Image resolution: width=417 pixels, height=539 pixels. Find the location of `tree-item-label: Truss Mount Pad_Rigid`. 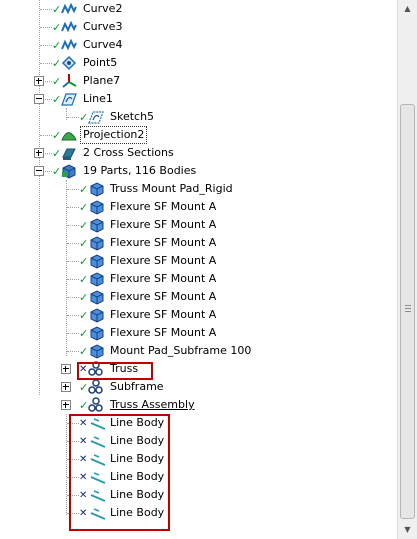

tree-item-label: Truss Mount Pad_Rigid is located at coordinates (171, 188).